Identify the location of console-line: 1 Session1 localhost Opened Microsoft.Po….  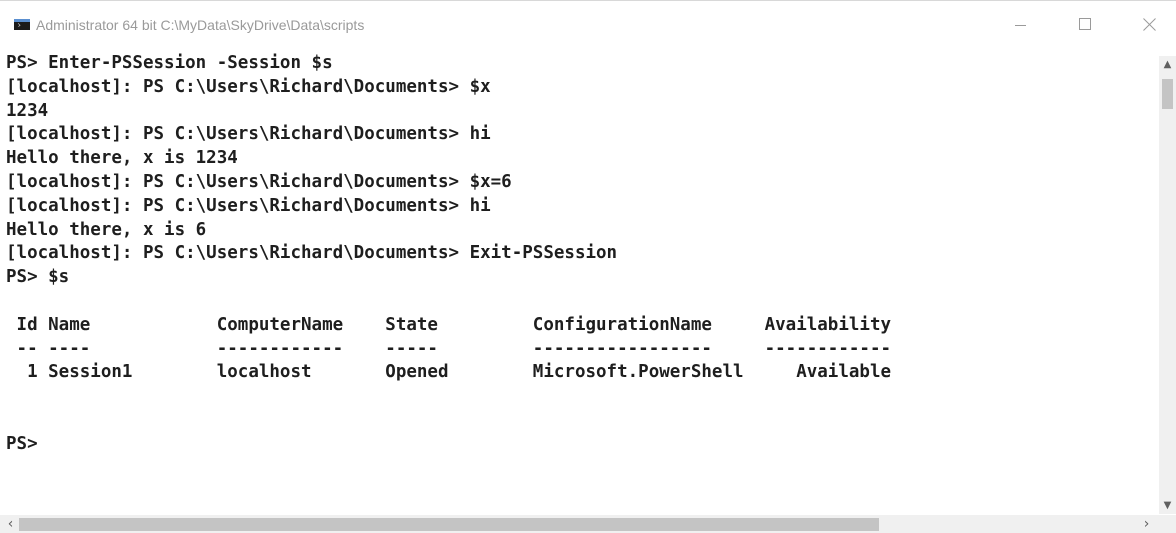
(449, 372).